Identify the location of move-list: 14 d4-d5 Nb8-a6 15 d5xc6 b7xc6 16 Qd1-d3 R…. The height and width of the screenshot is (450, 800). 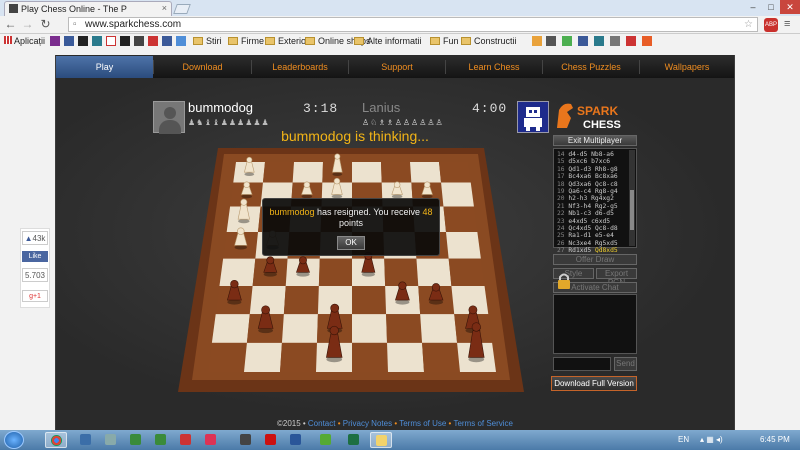
(595, 201).